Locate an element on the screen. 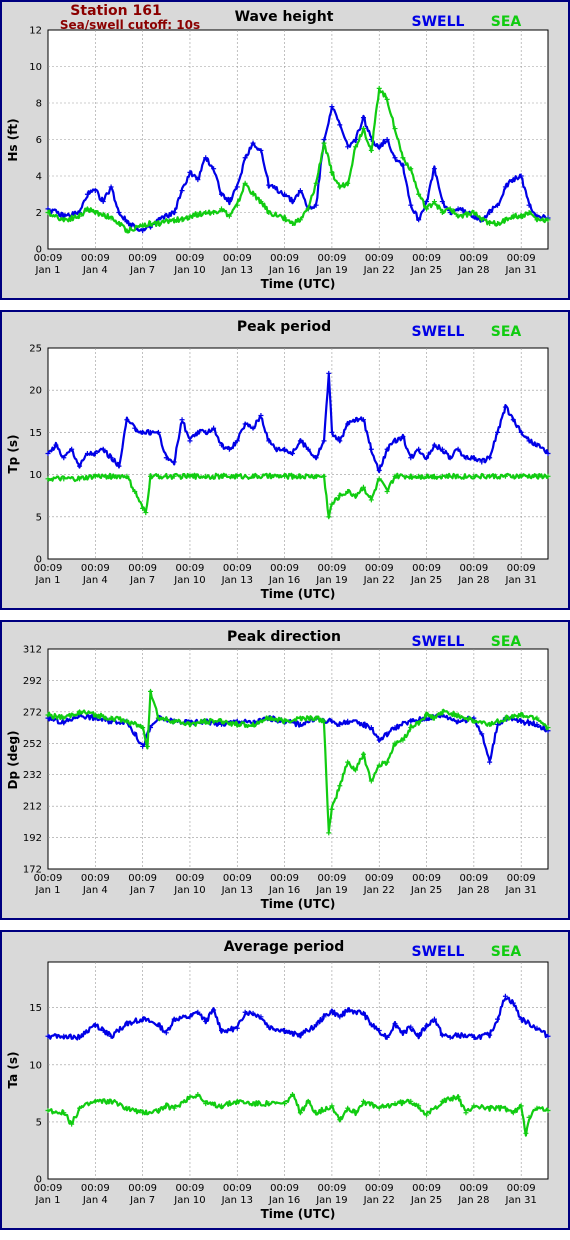  y-tick-label: 2 is located at coordinates (39, 213).